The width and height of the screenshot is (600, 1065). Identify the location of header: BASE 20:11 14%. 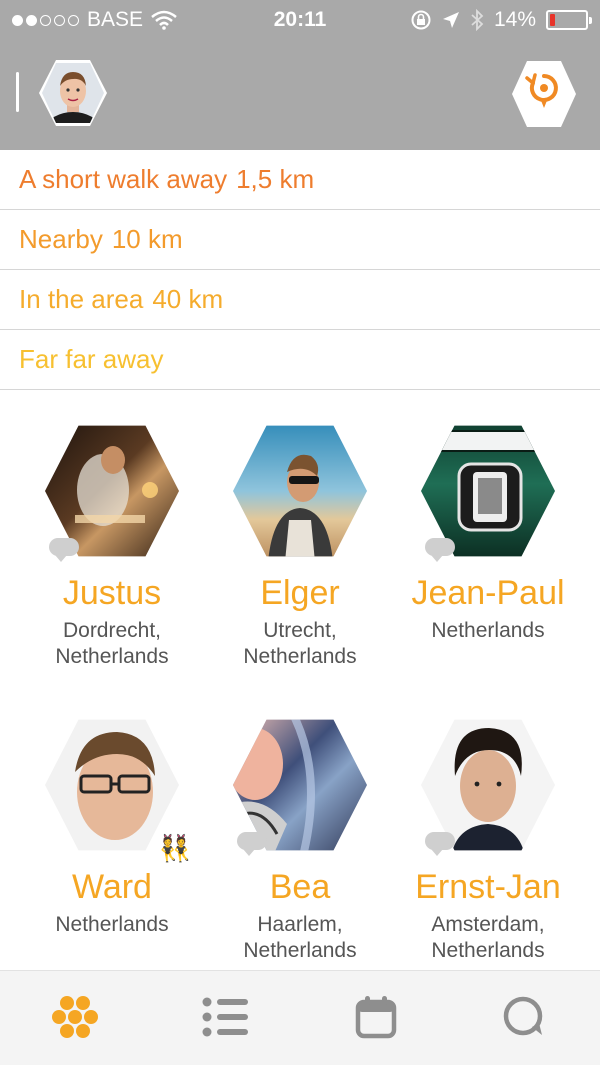
(300, 75).